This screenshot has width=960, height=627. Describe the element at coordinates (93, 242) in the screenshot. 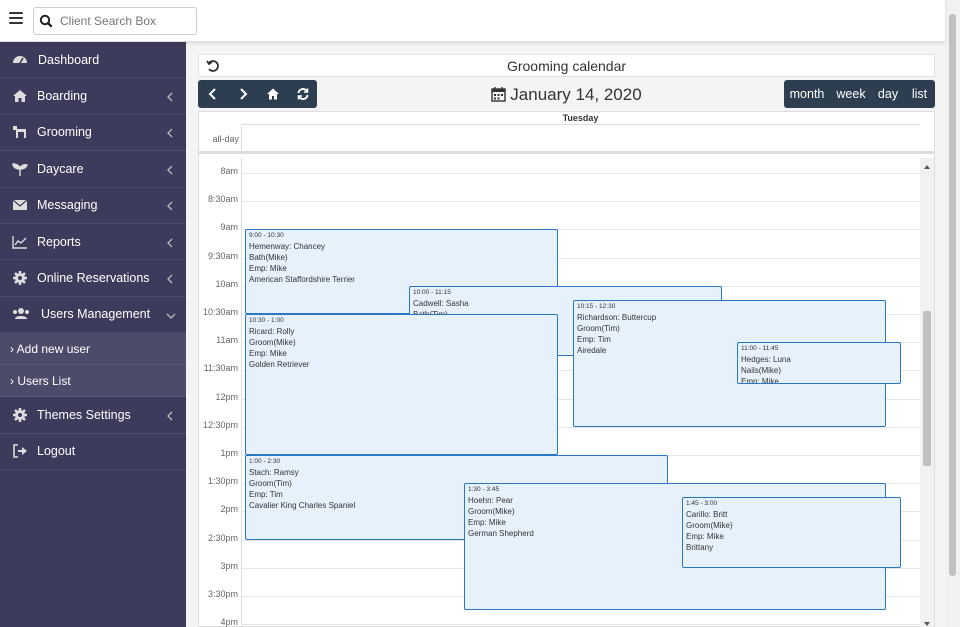

I see `sidebar-item-reports: Reports` at that location.